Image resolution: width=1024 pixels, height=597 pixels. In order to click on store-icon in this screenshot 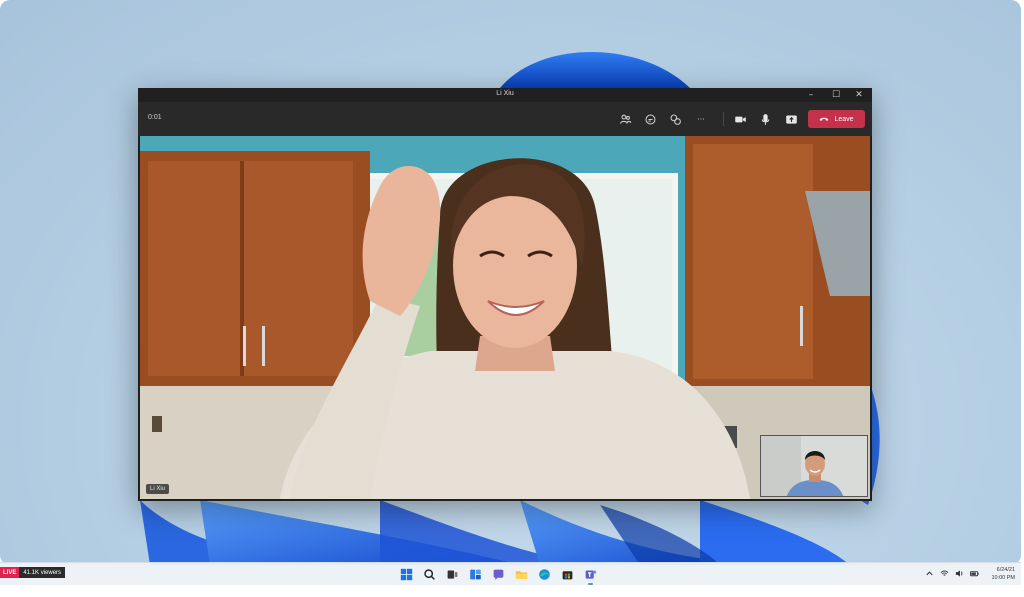, I will do `click(567, 575)`.